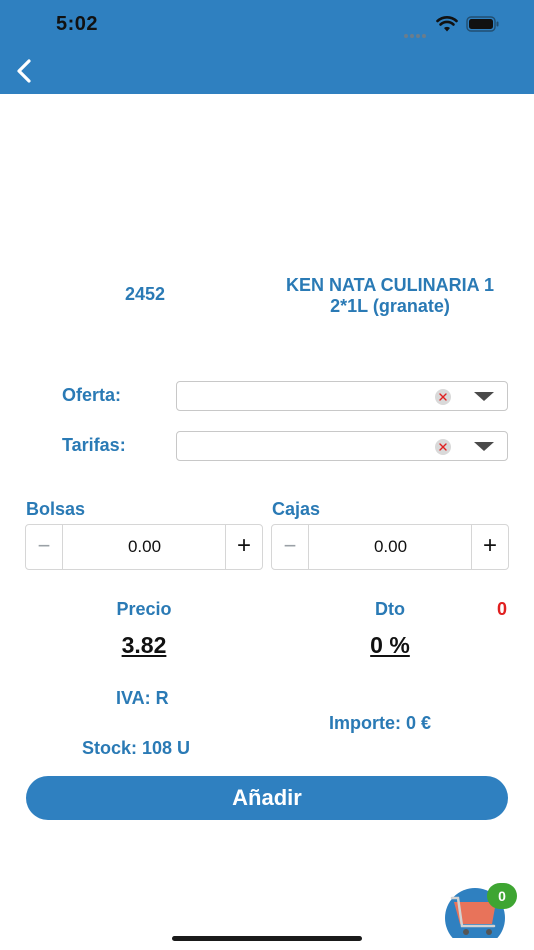  What do you see at coordinates (144, 645) in the screenshot?
I see `precio-value: 3.82` at bounding box center [144, 645].